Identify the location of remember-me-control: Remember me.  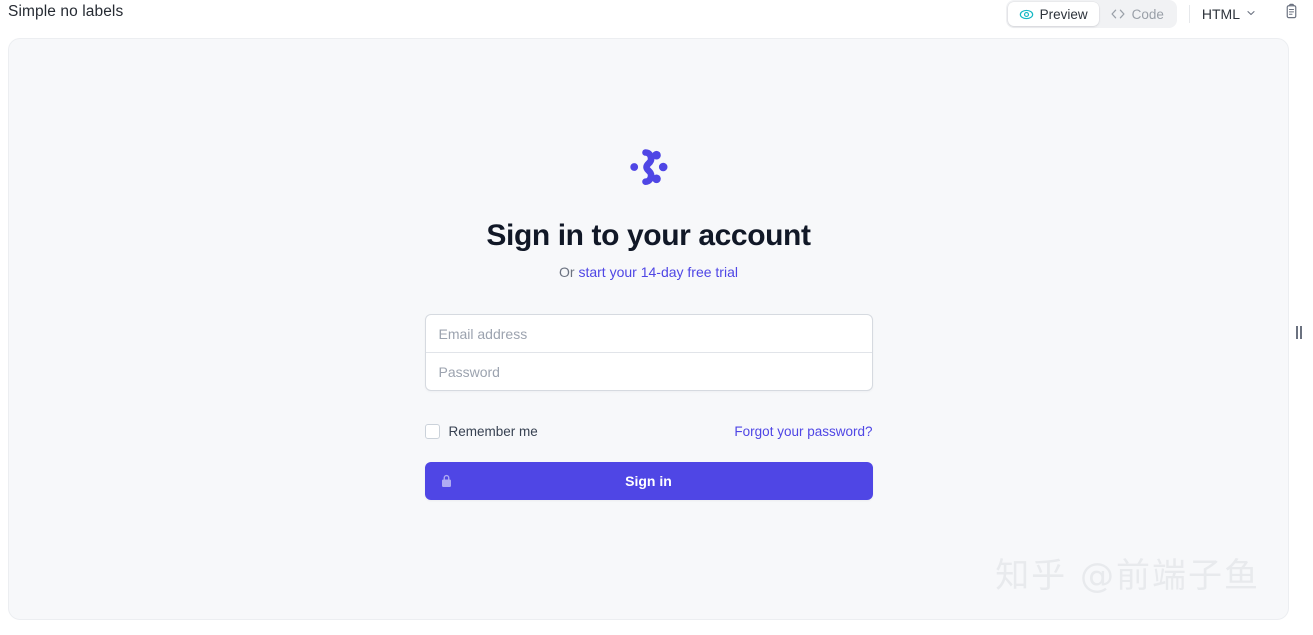
(481, 431).